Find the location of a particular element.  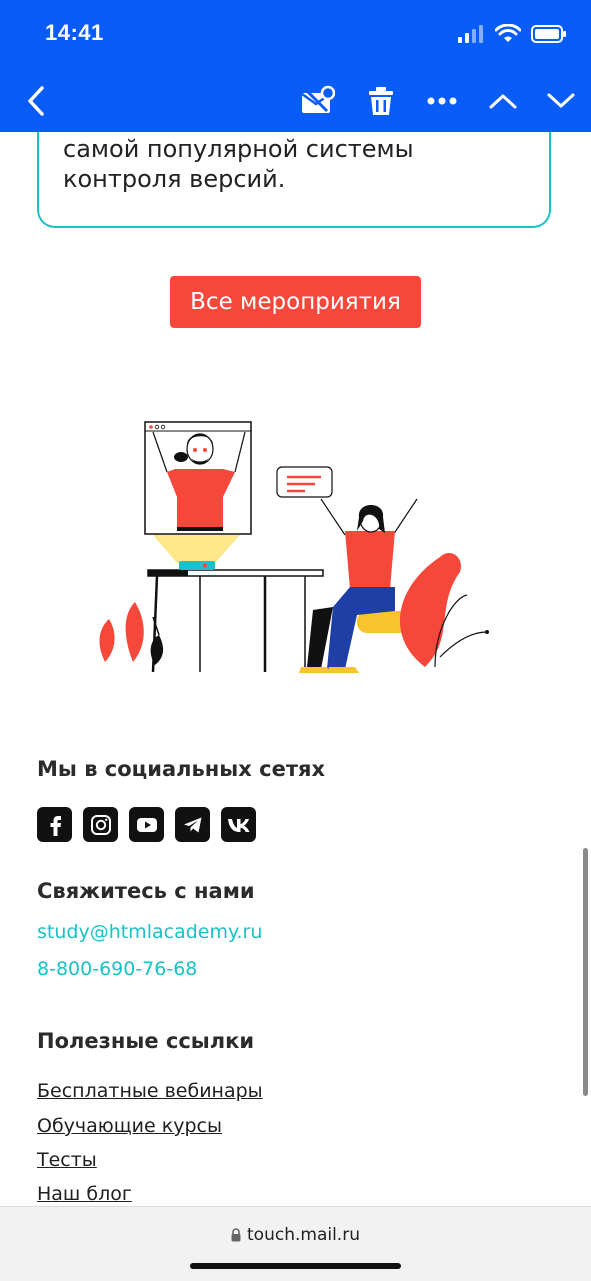

back-button is located at coordinates (36, 101).